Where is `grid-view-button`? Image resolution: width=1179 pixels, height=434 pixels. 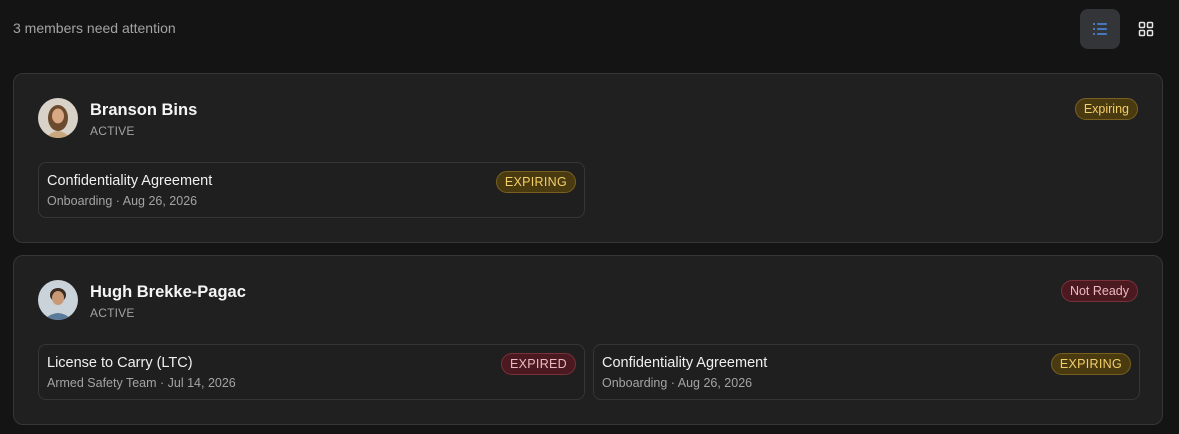
grid-view-button is located at coordinates (1146, 29).